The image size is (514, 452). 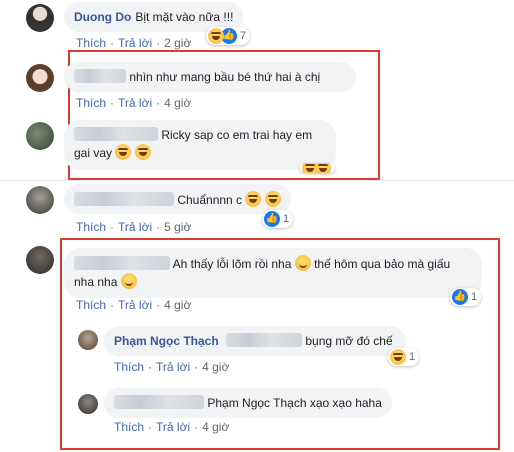 What do you see at coordinates (210, 200) in the screenshot?
I see `comment-text: Chuẩnnnn c` at bounding box center [210, 200].